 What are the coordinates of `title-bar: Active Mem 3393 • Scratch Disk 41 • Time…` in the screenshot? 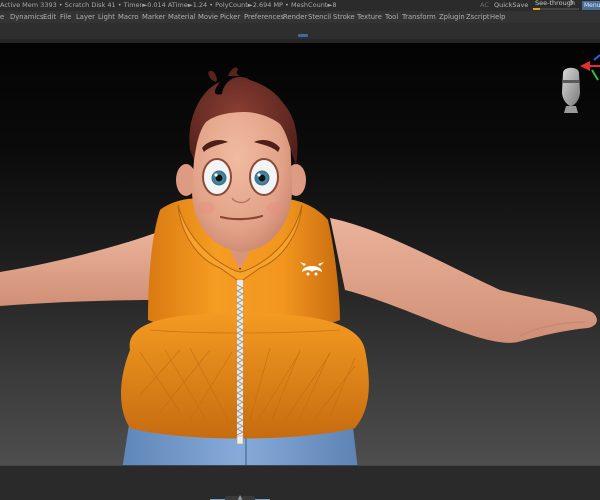 It's located at (300, 5).